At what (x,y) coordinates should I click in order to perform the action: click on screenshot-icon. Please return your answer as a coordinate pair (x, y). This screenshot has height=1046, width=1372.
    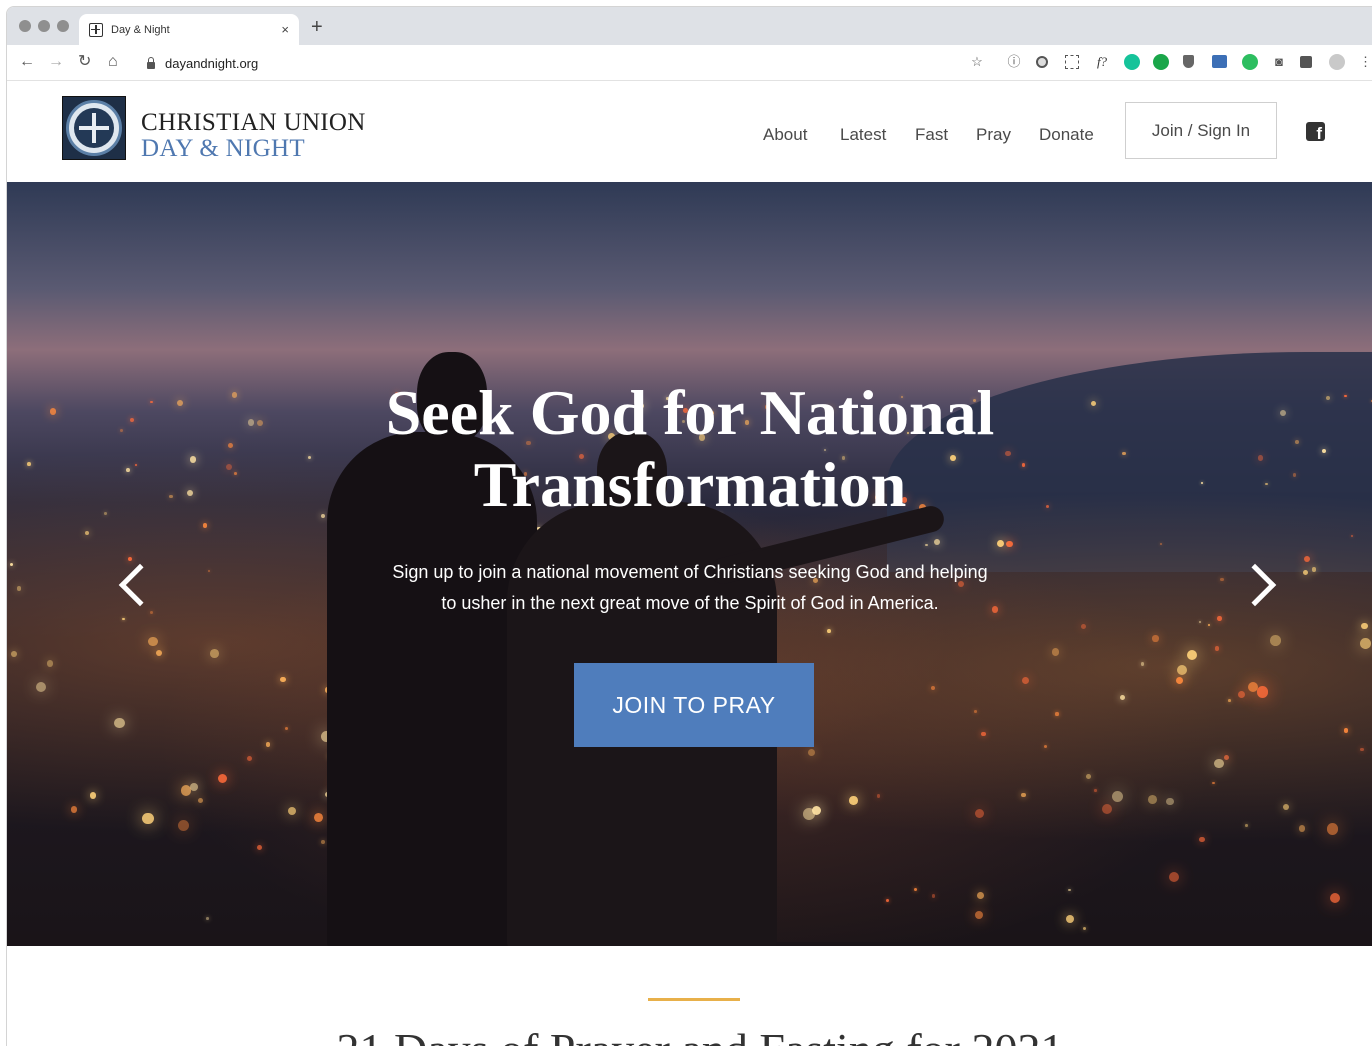
    Looking at the image, I should click on (1072, 62).